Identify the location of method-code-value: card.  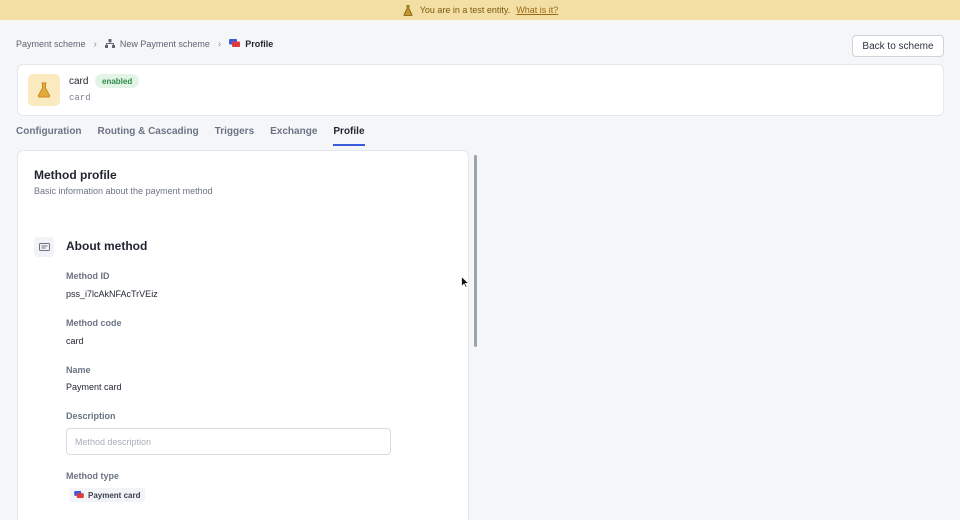
(75, 341).